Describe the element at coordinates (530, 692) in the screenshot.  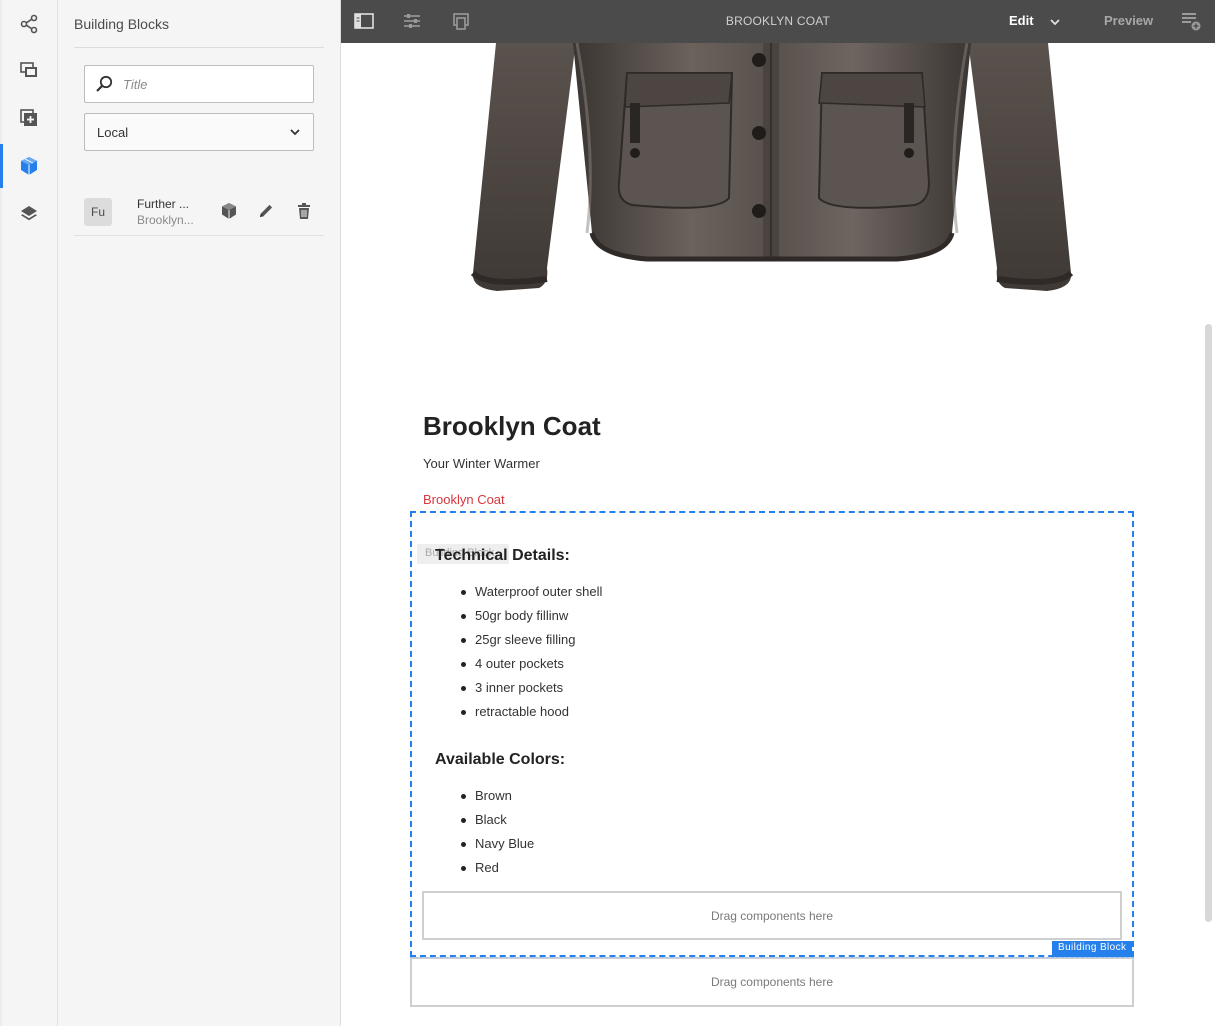
I see `list-item: 3 inner pockets` at that location.